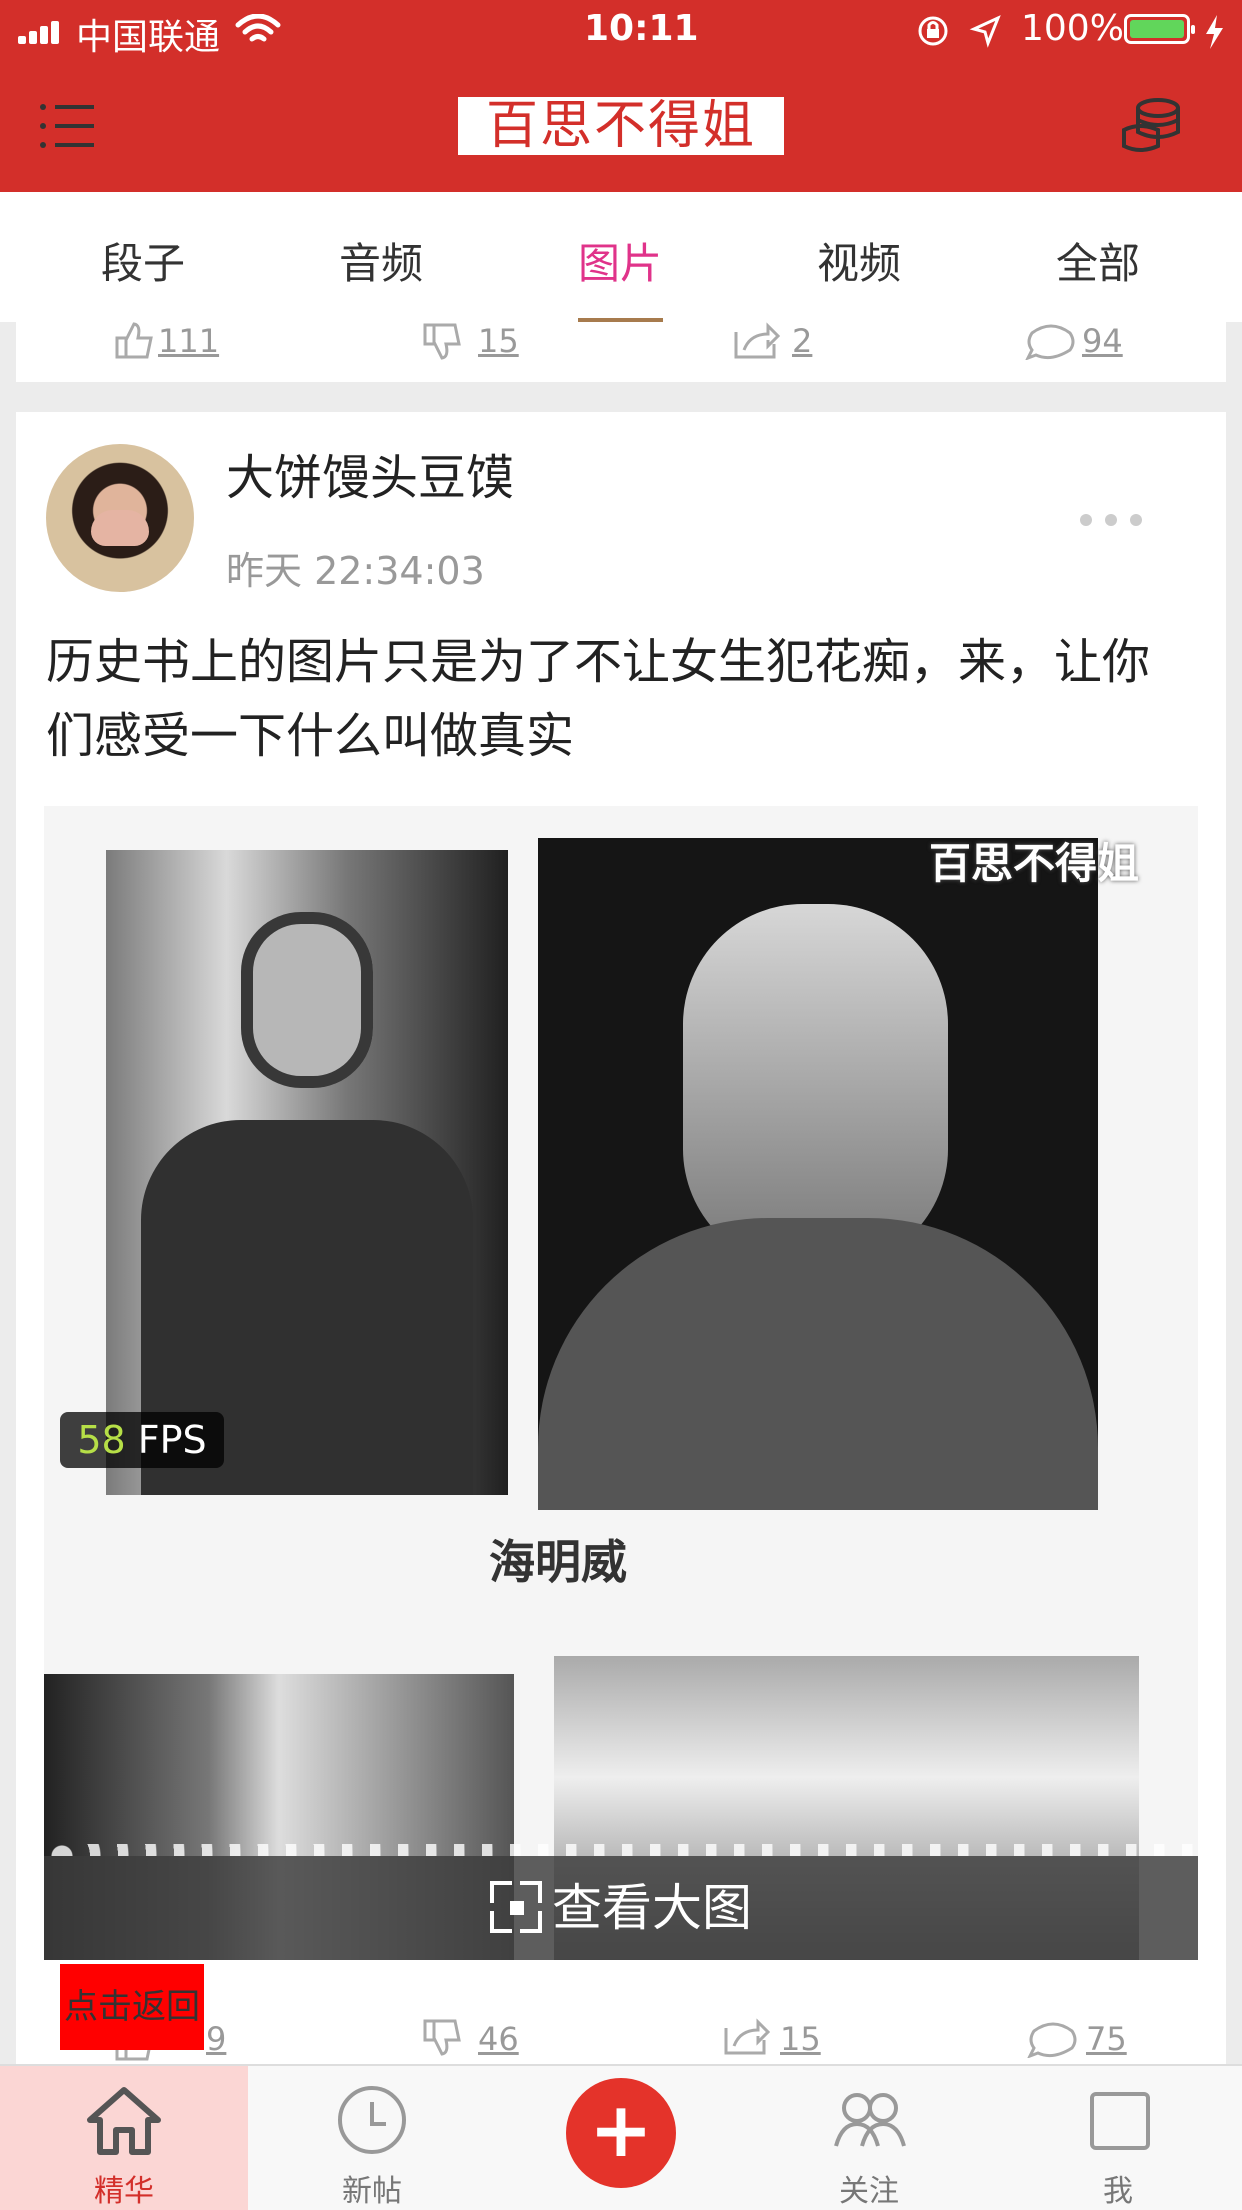 The image size is (1242, 2210). Describe the element at coordinates (818, 1174) in the screenshot. I see `old-portrait-image` at that location.